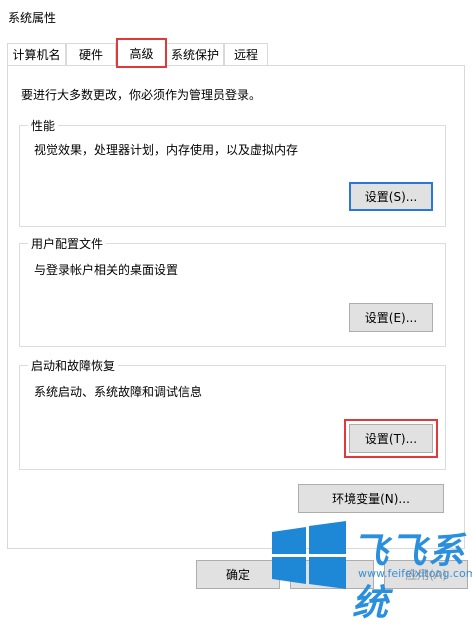  I want to click on window-title: 系统属性, so click(32, 18).